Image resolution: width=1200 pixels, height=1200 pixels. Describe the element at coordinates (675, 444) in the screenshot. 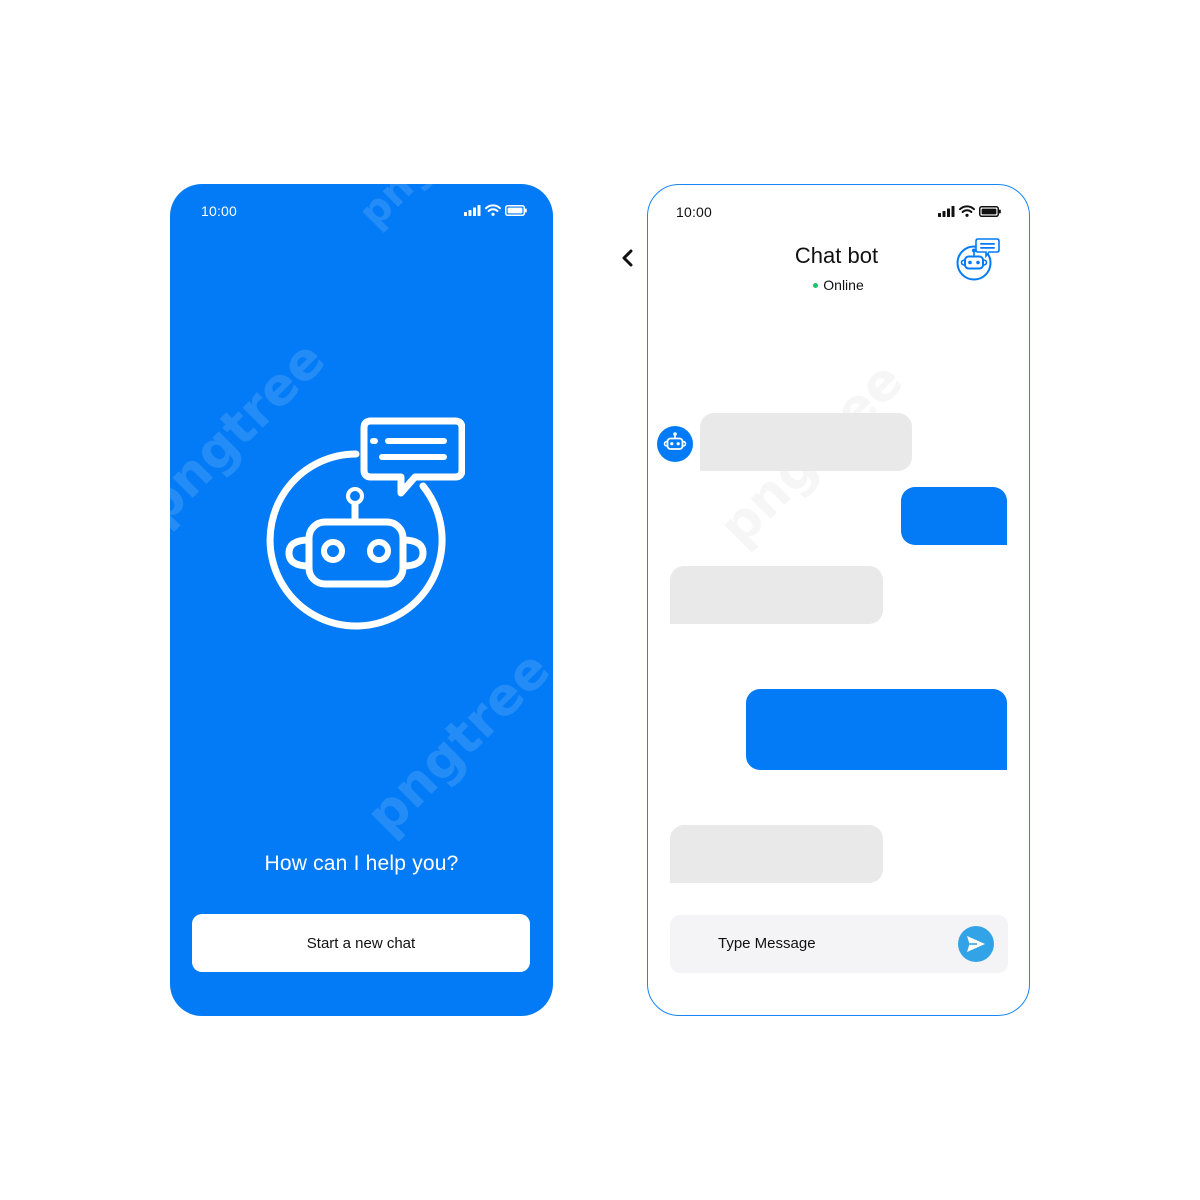

I see `bot-avatar-icon` at that location.